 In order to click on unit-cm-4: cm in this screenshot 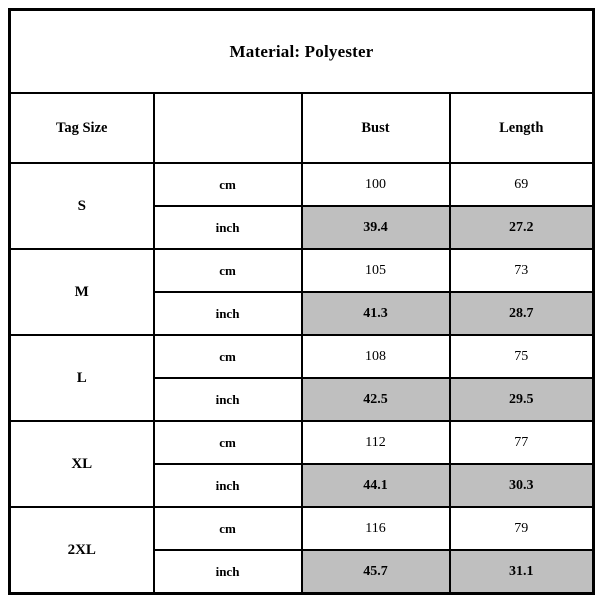, I will do `click(227, 528)`.